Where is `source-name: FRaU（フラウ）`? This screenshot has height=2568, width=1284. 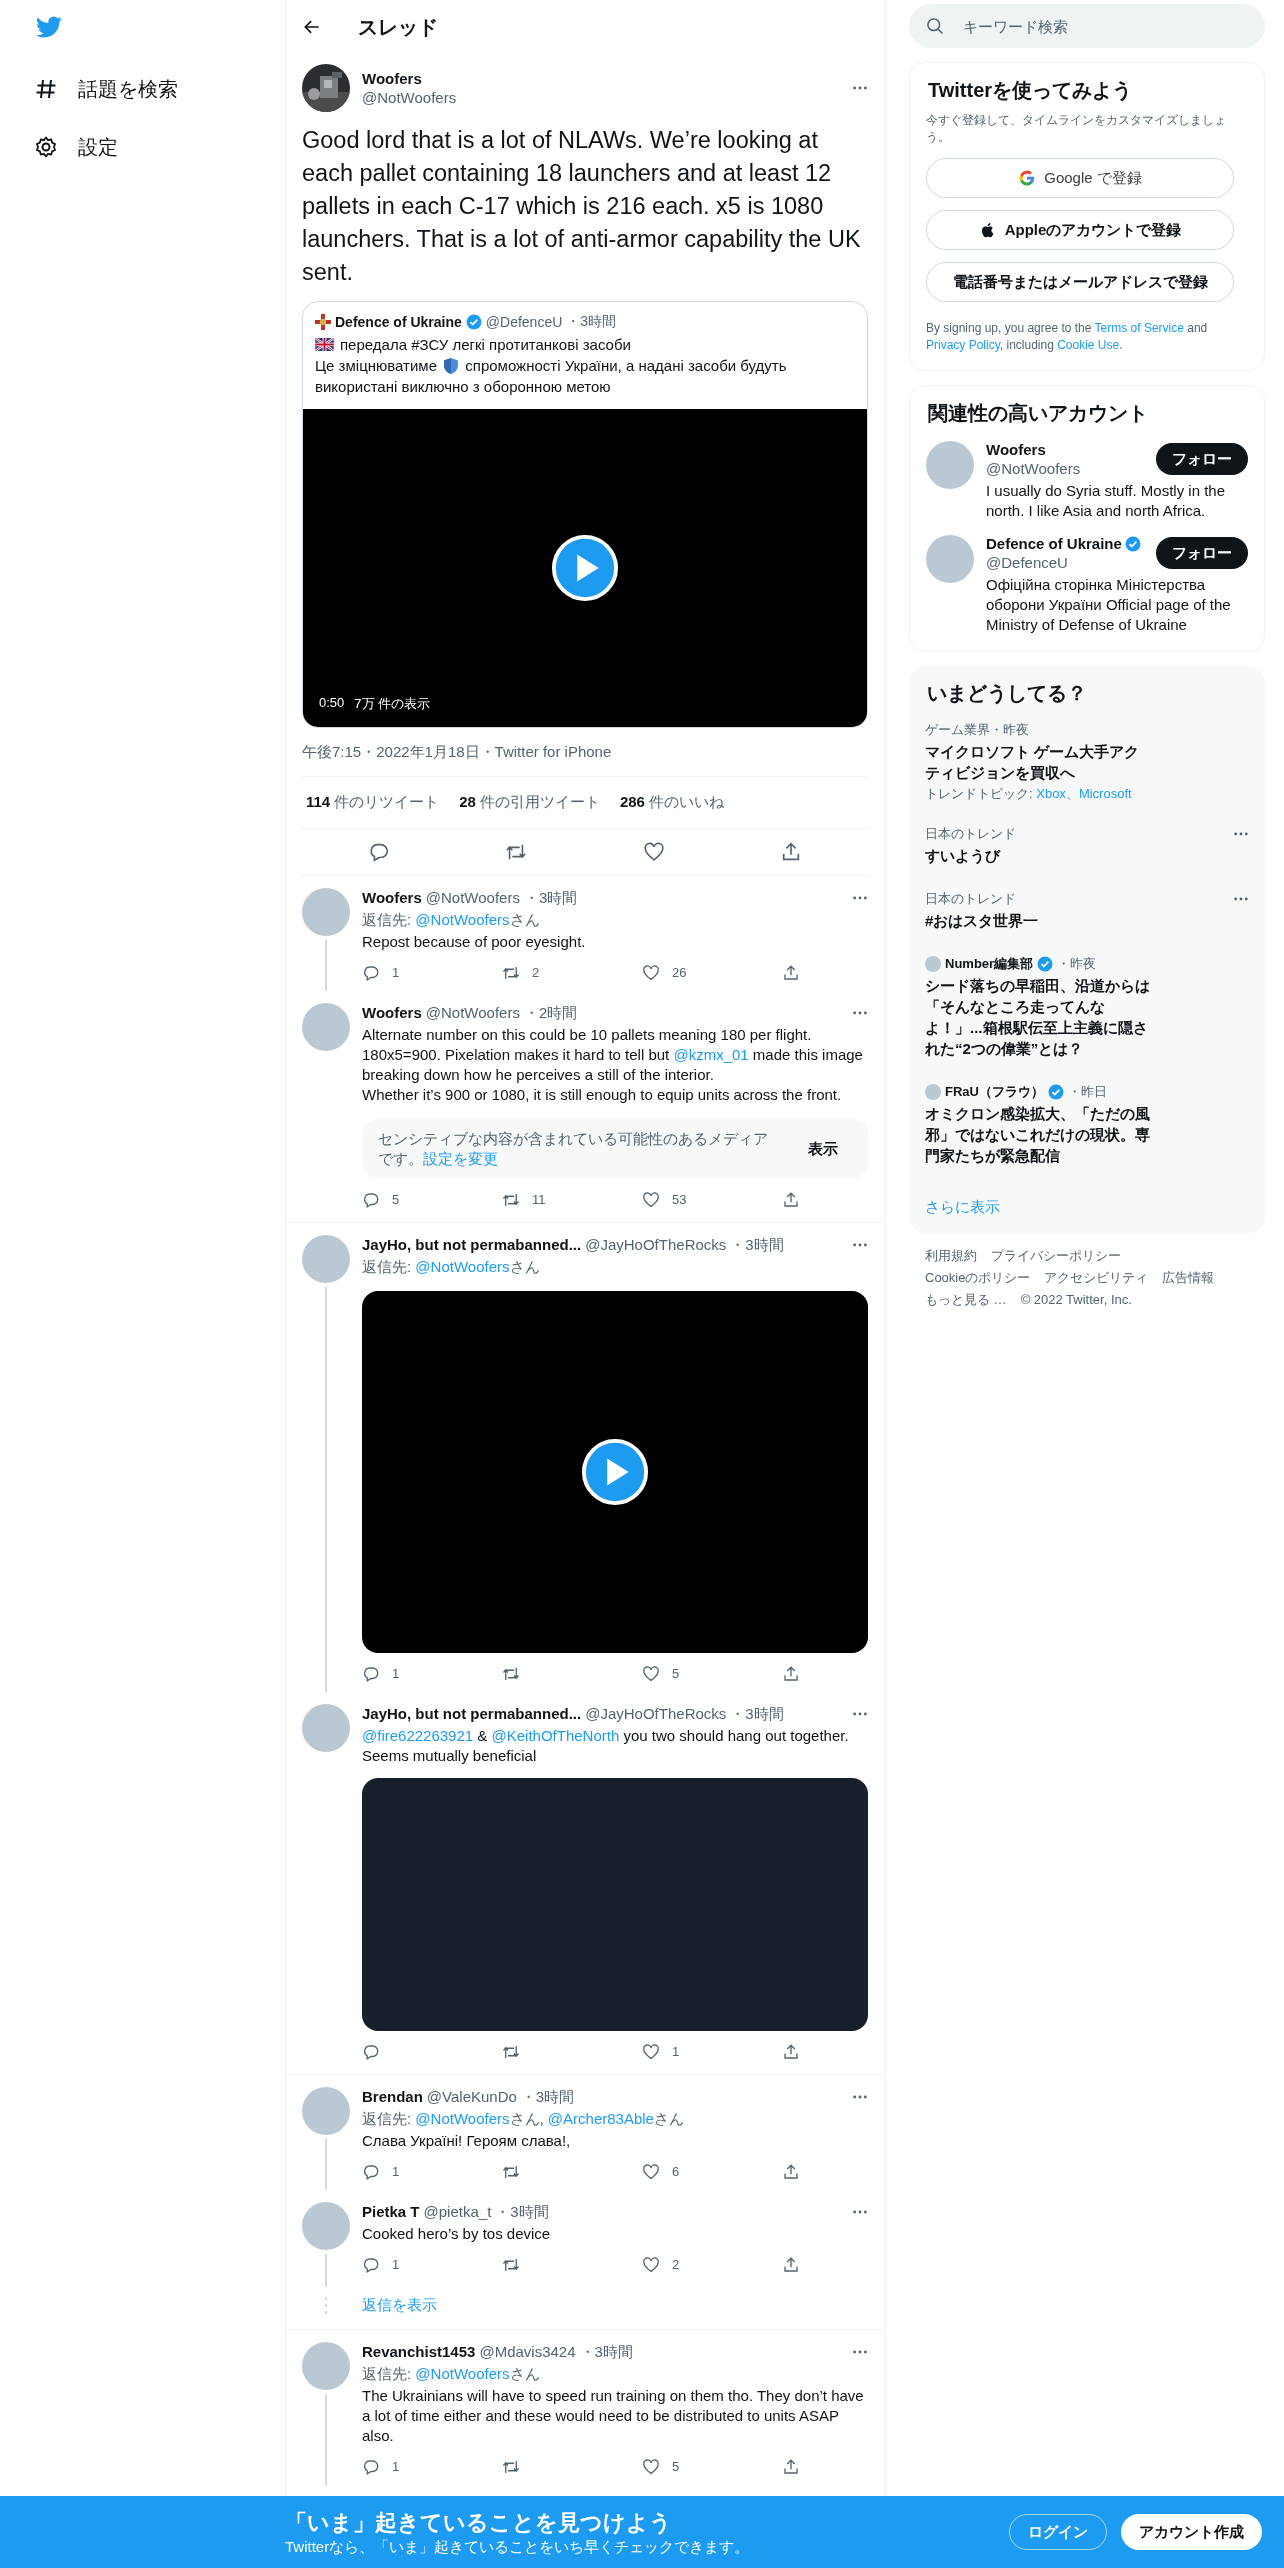 source-name: FRaU（フラウ） is located at coordinates (994, 1092).